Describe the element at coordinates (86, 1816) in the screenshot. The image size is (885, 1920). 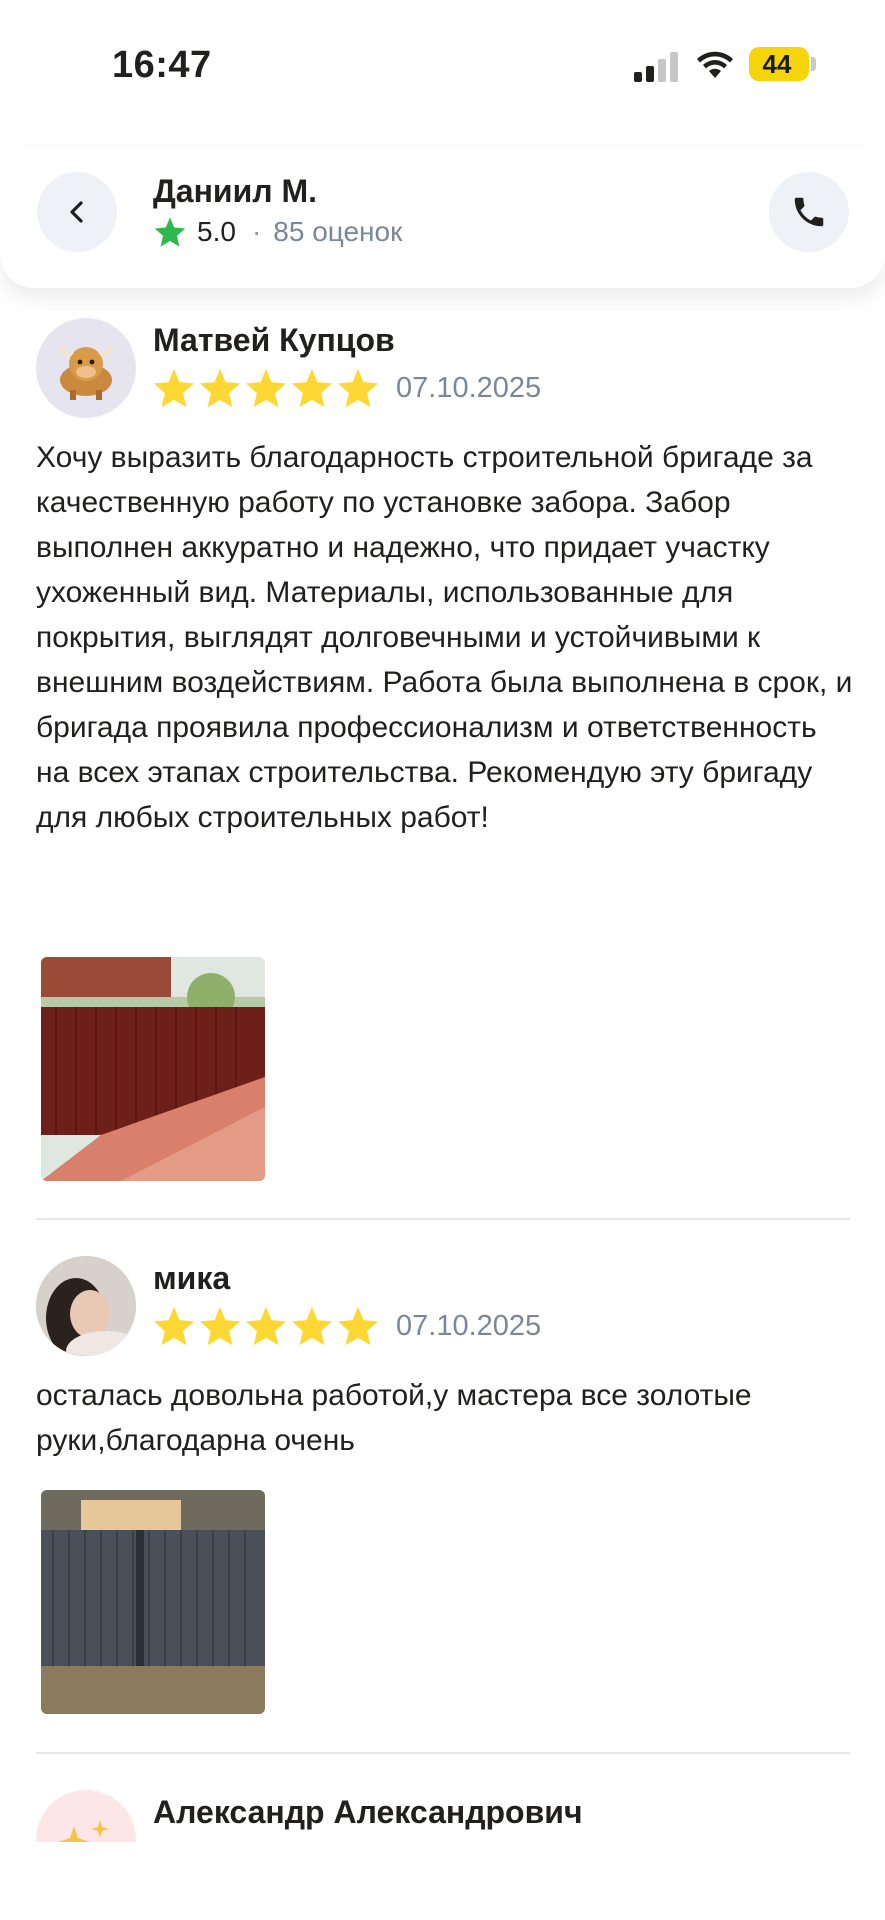
I see `reviewer-avatar` at that location.